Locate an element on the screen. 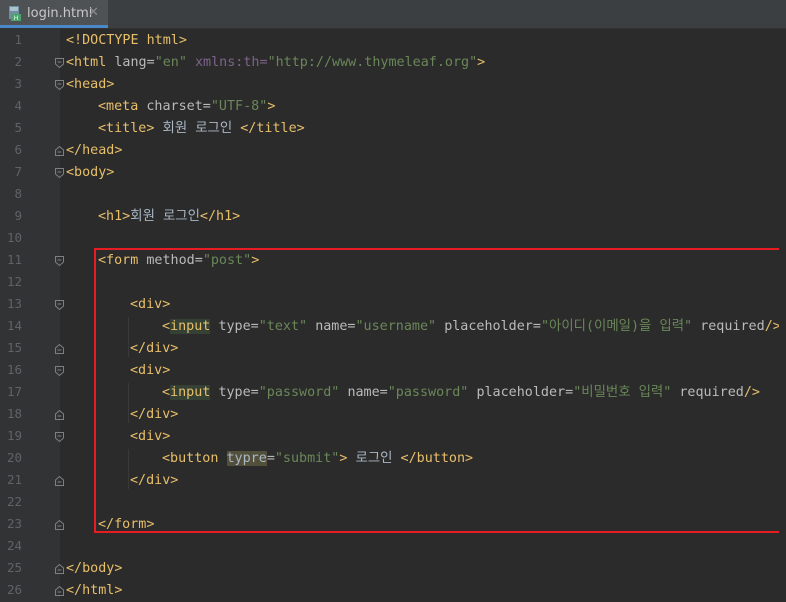 The width and height of the screenshot is (786, 602). code-token: </div> is located at coordinates (154, 414).